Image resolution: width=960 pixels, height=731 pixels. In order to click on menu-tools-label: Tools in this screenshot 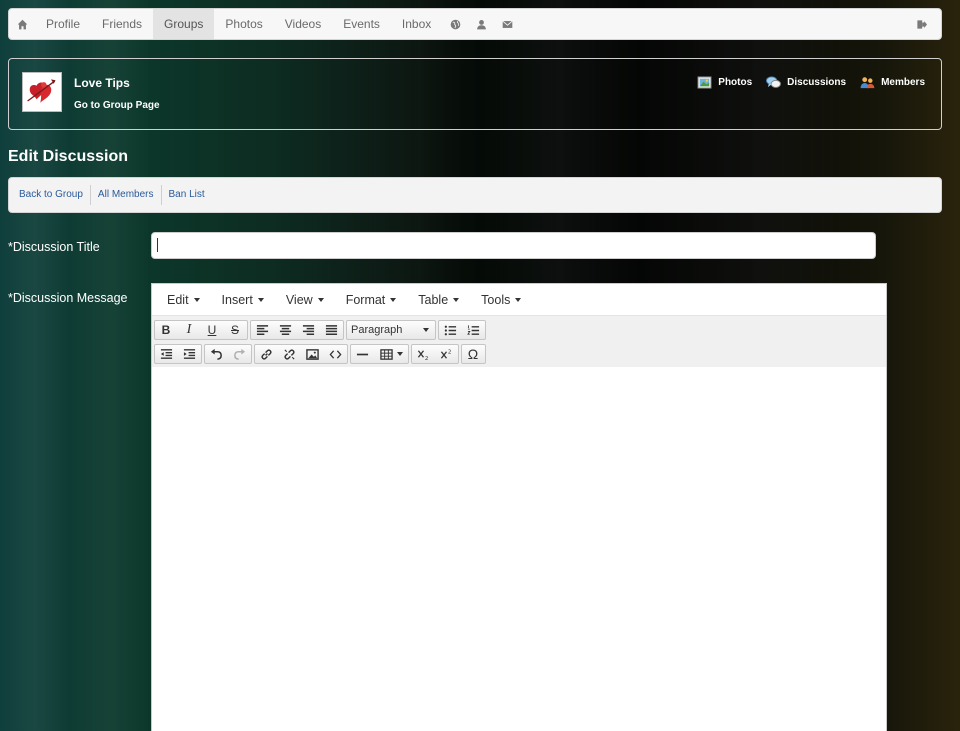, I will do `click(496, 299)`.